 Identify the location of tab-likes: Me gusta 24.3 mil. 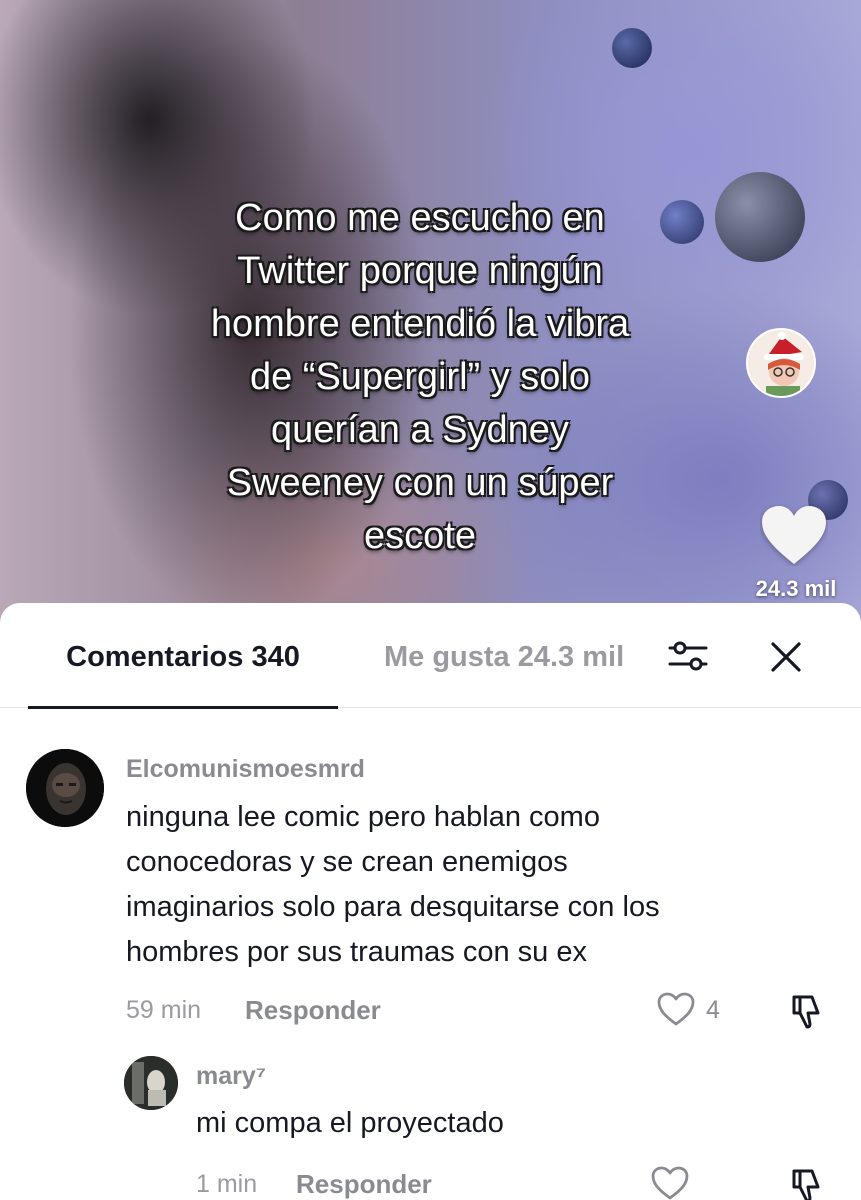
(513, 657).